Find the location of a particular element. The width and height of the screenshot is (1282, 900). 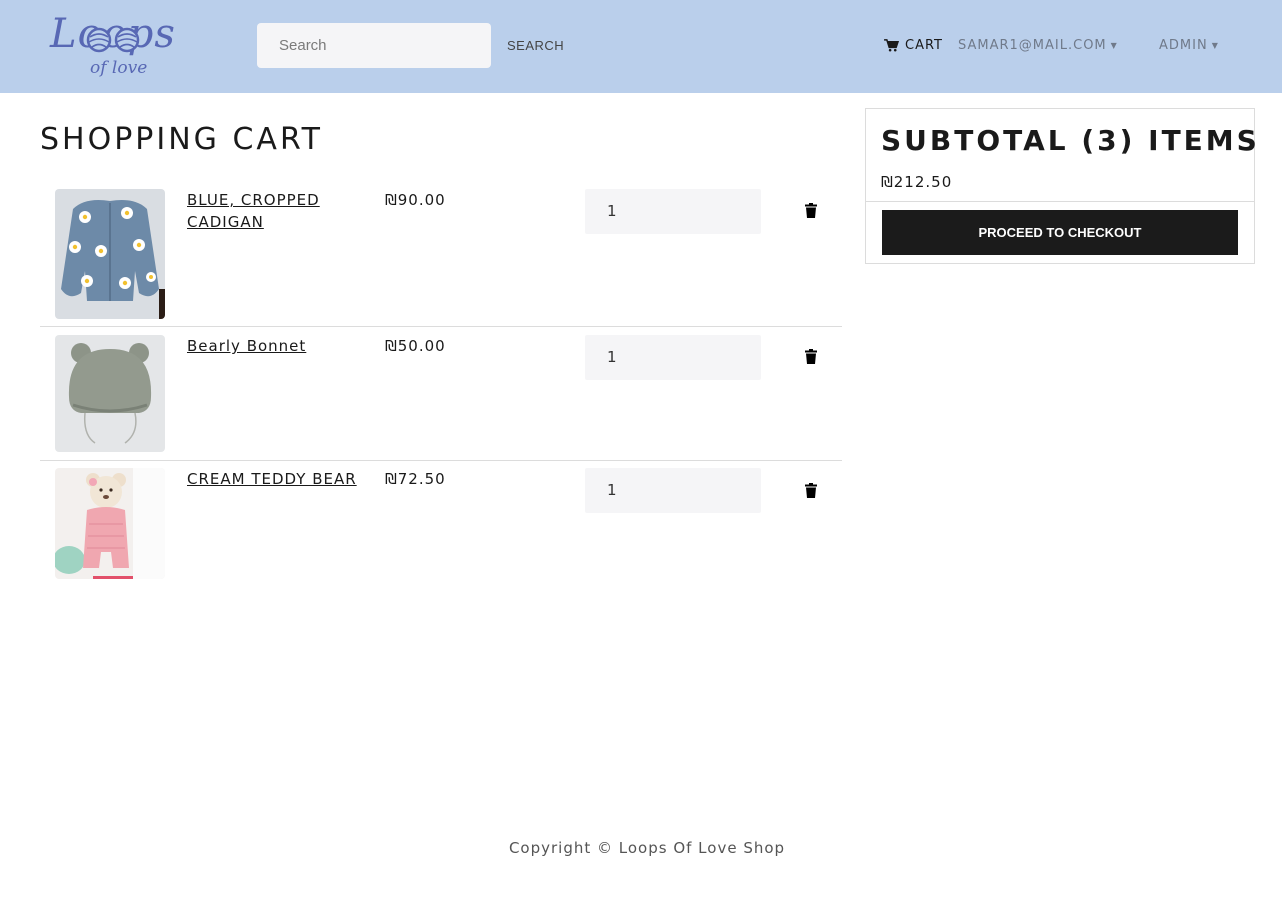

product-price: ₪72.50 is located at coordinates (415, 479).